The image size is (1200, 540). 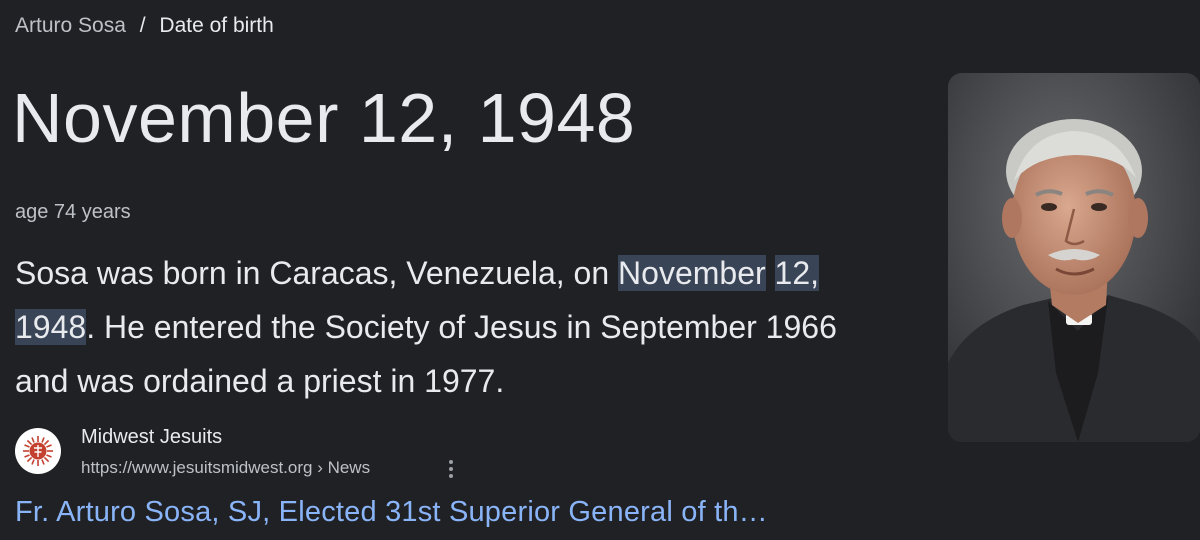 I want to click on more-vert-icon, so click(x=451, y=470).